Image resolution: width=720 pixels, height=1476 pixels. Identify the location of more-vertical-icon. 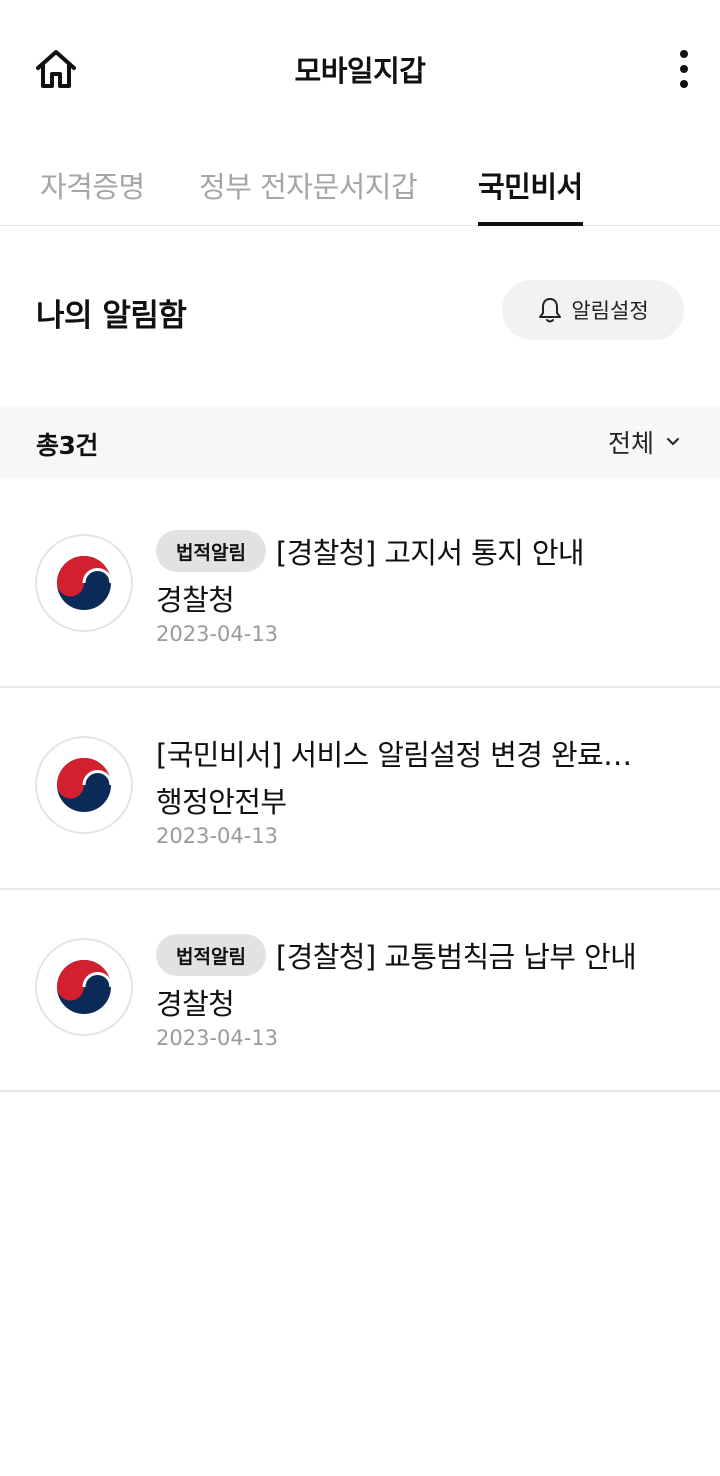
(684, 69).